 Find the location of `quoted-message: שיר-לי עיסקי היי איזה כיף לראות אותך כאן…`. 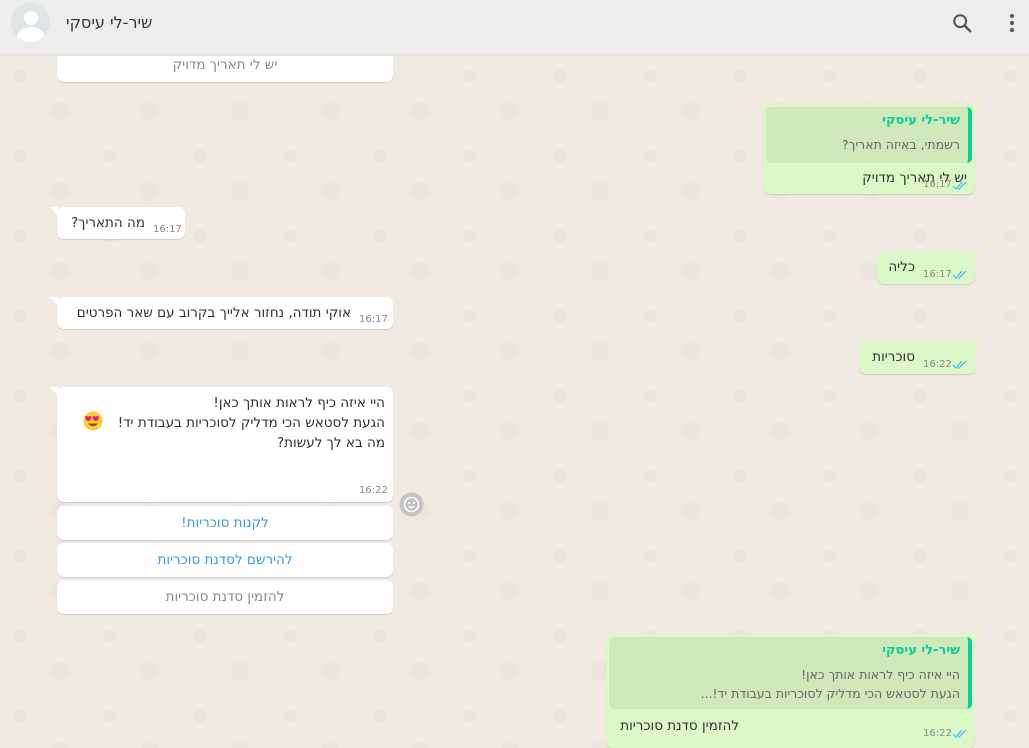

quoted-message: שיר-לי עיסקי היי איזה כיף לראות אותך כאן… is located at coordinates (790, 673).